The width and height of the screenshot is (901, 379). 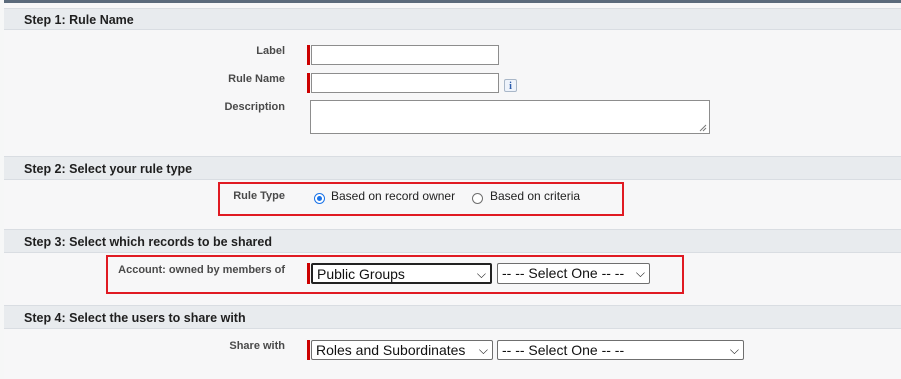 I want to click on rule-name-field-label: Rule Name, so click(x=256, y=79).